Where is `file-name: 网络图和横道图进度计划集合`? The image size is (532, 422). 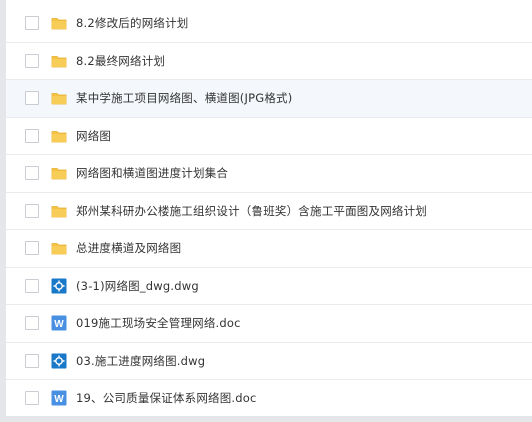
file-name: 网络图和横道图进度计划集合 is located at coordinates (152, 173).